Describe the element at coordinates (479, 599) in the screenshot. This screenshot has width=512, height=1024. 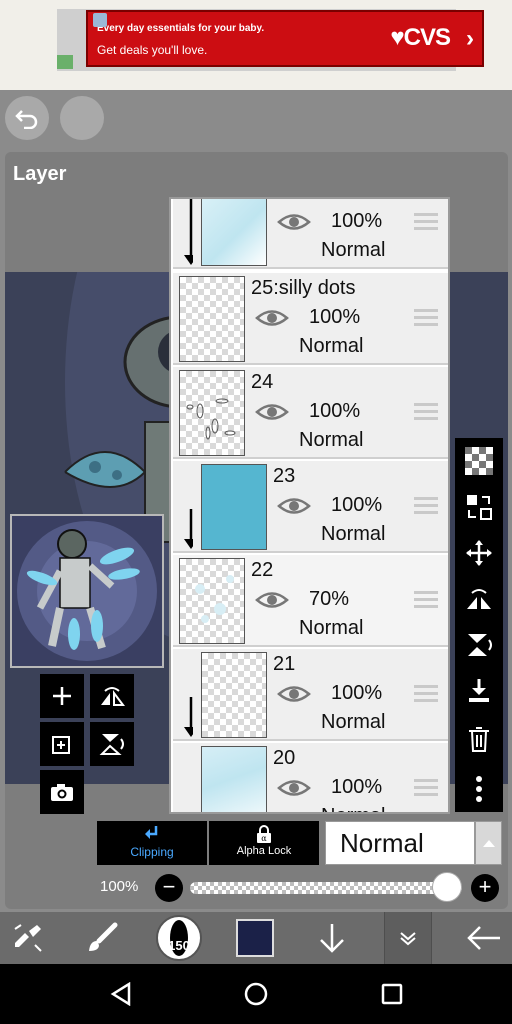
I see `flip-horizontal-button` at that location.